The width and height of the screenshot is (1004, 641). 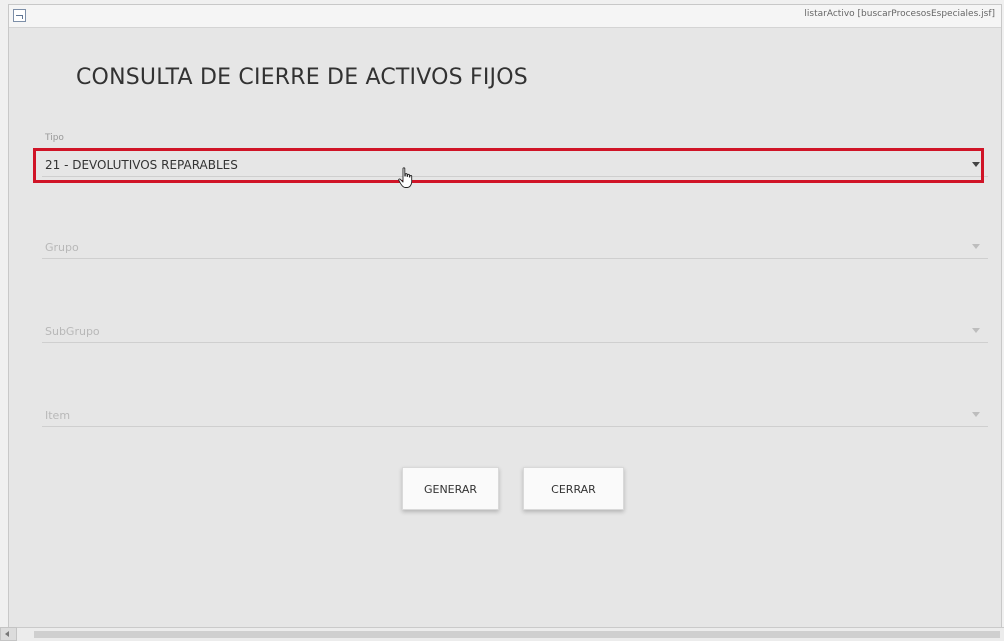 I want to click on horizontal-scroll-thumb, so click(x=517, y=634).